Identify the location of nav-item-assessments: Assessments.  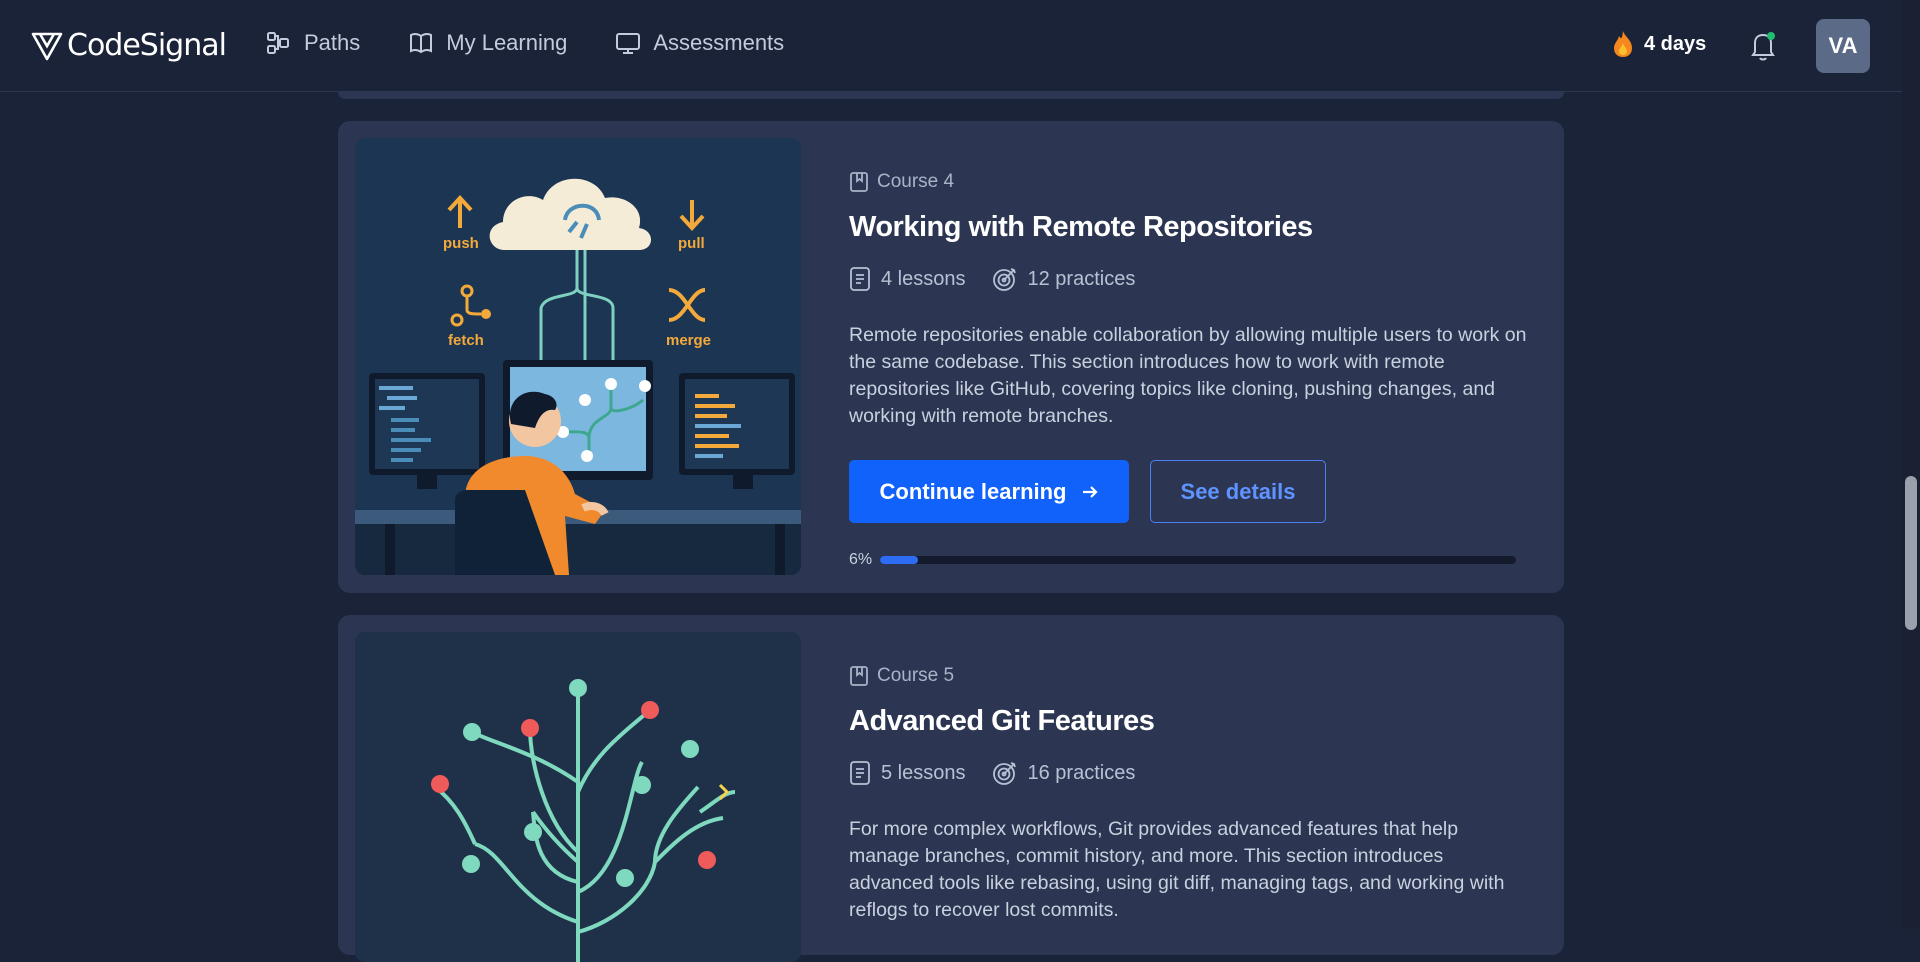
(699, 43).